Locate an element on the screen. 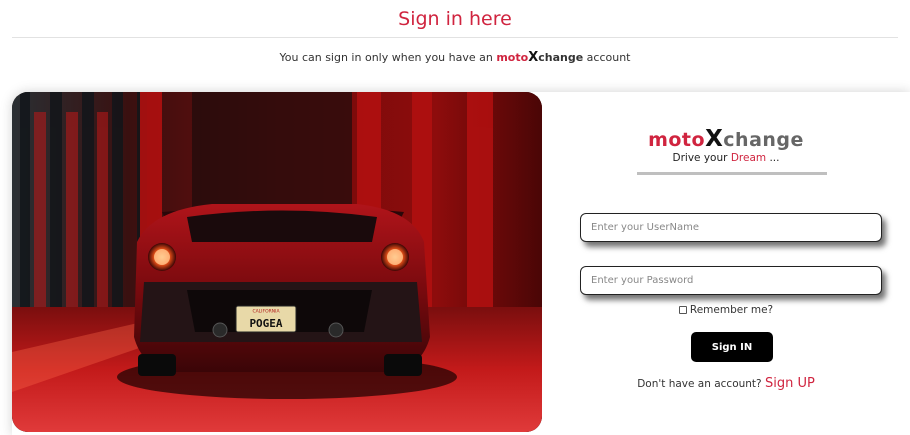 Image resolution: width=910 pixels, height=435 pixels. logo-moto: moto is located at coordinates (677, 140).